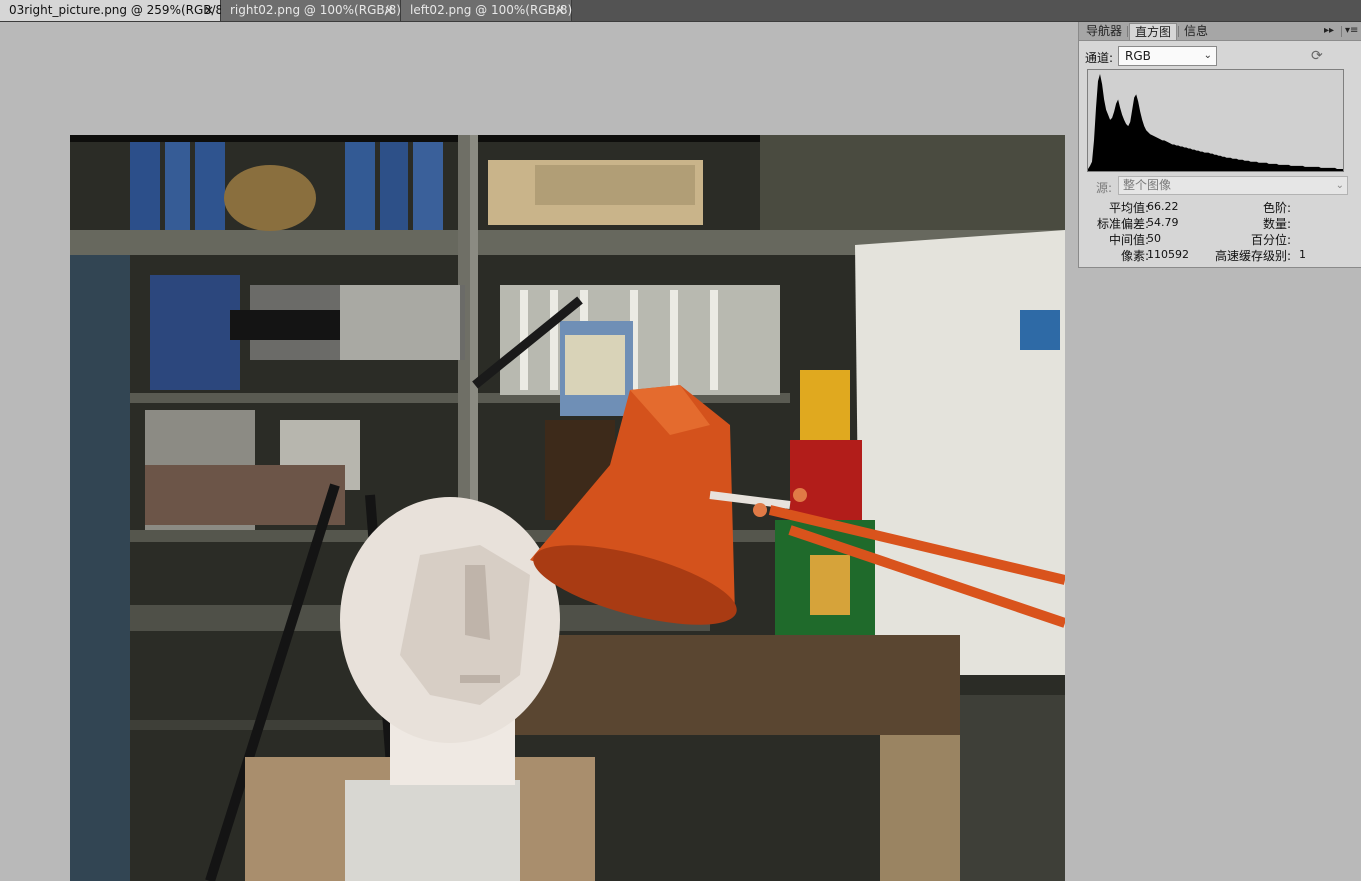 This screenshot has height=881, width=1361. Describe the element at coordinates (1099, 58) in the screenshot. I see `channel-label: 通道:` at that location.